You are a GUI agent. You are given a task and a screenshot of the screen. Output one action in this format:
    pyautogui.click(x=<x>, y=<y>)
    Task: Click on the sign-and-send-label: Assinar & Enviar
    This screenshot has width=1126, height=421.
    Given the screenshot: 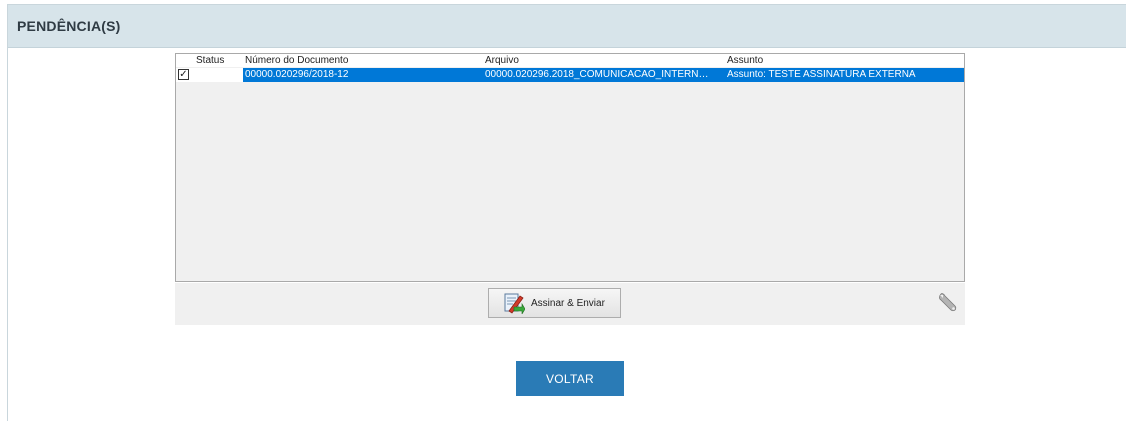 What is the action you would take?
    pyautogui.click(x=568, y=303)
    